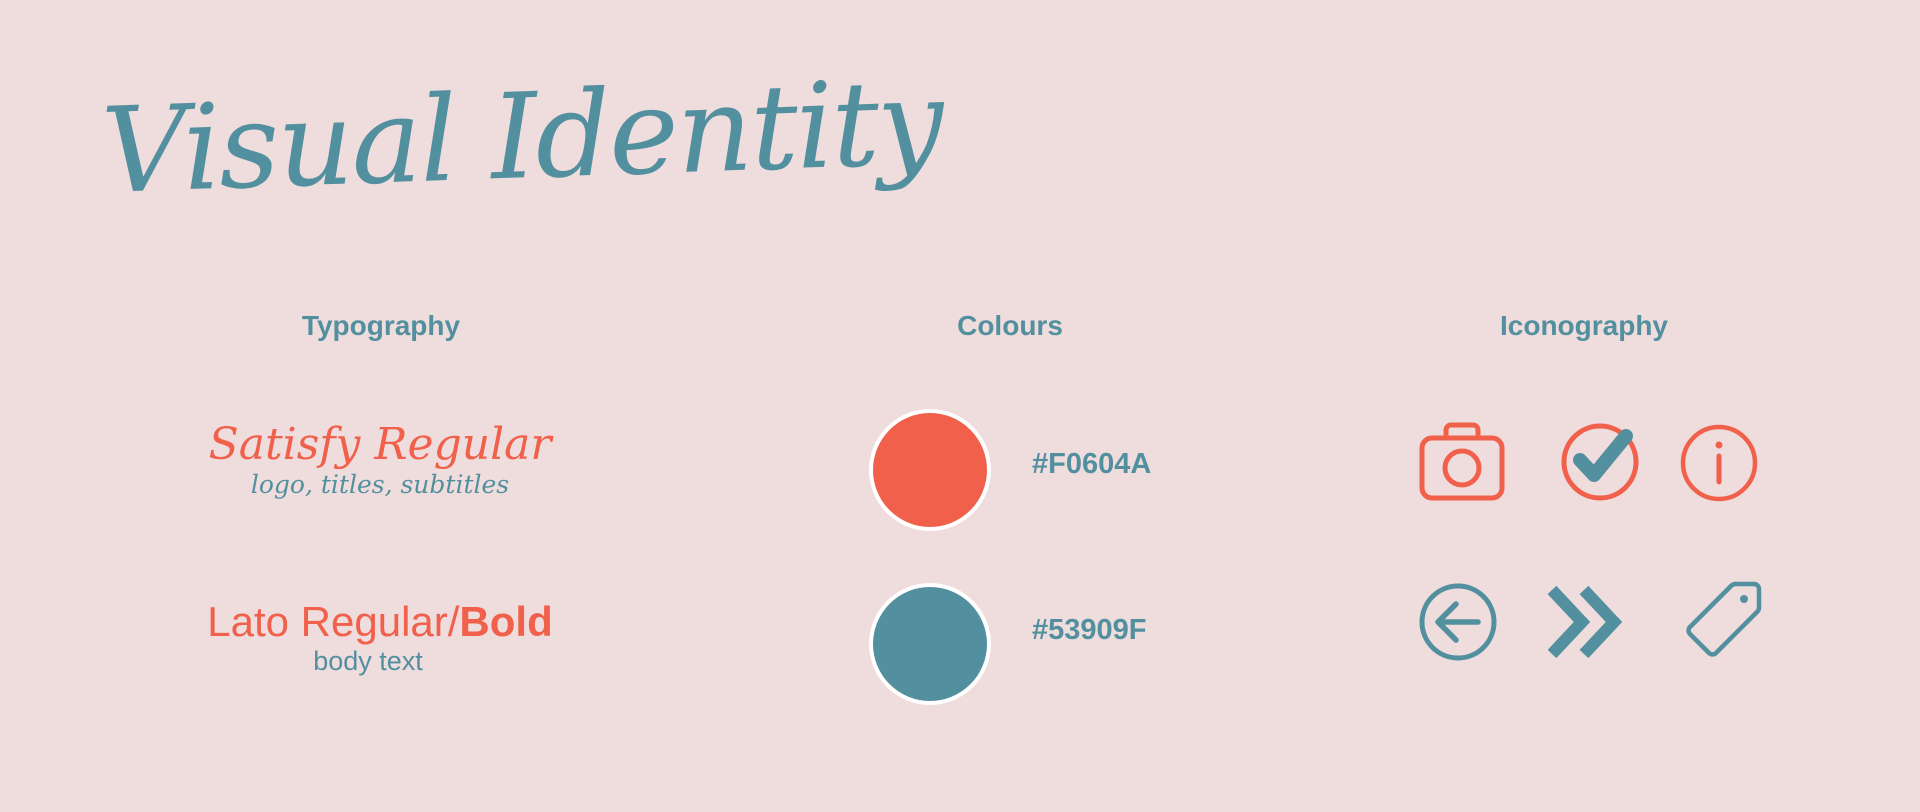 The width and height of the screenshot is (1920, 812). What do you see at coordinates (1462, 461) in the screenshot?
I see `camera-icon` at bounding box center [1462, 461].